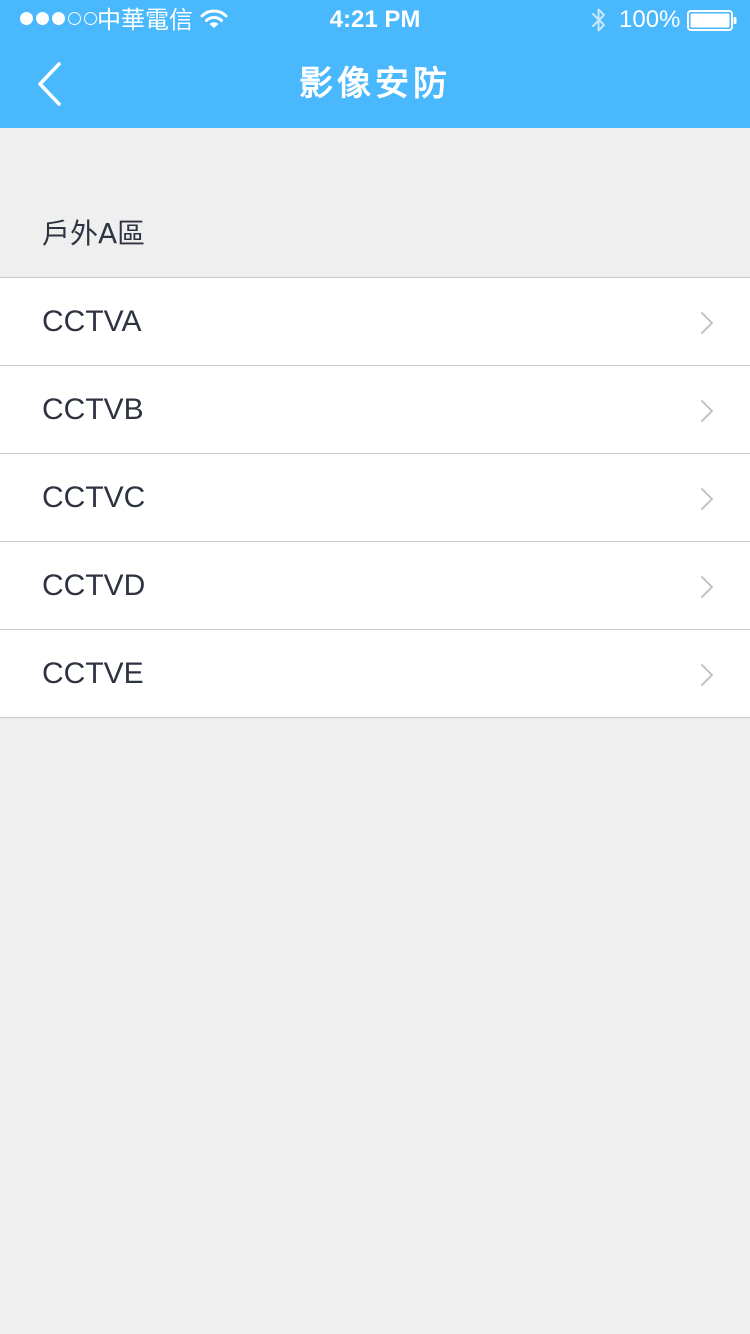 The image size is (750, 1334). What do you see at coordinates (93, 409) in the screenshot?
I see `list-item-label: CCTVB` at bounding box center [93, 409].